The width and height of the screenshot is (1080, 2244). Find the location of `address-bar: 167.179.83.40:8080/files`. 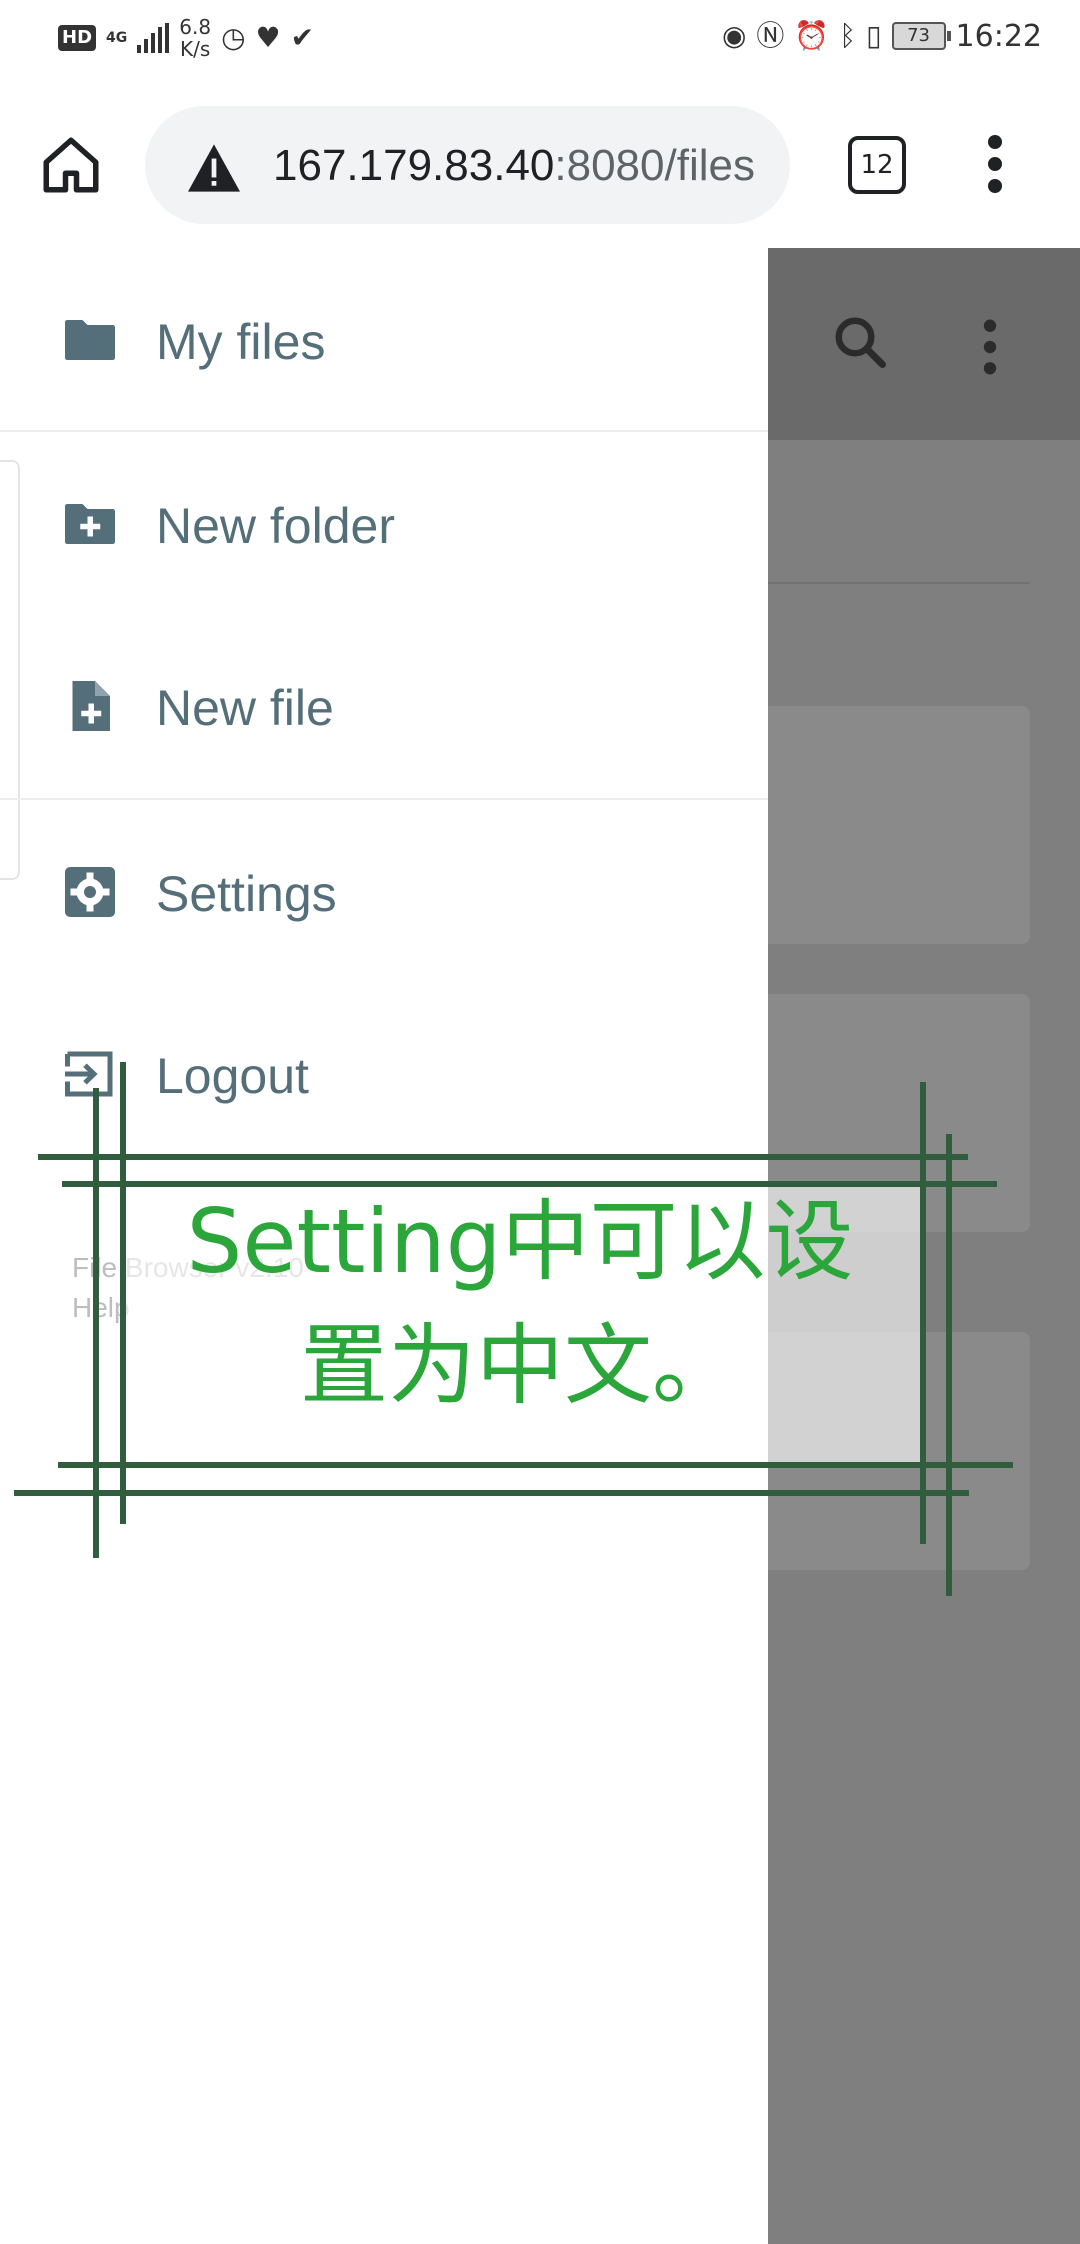

address-bar: 167.179.83.40:8080/files is located at coordinates (467, 165).